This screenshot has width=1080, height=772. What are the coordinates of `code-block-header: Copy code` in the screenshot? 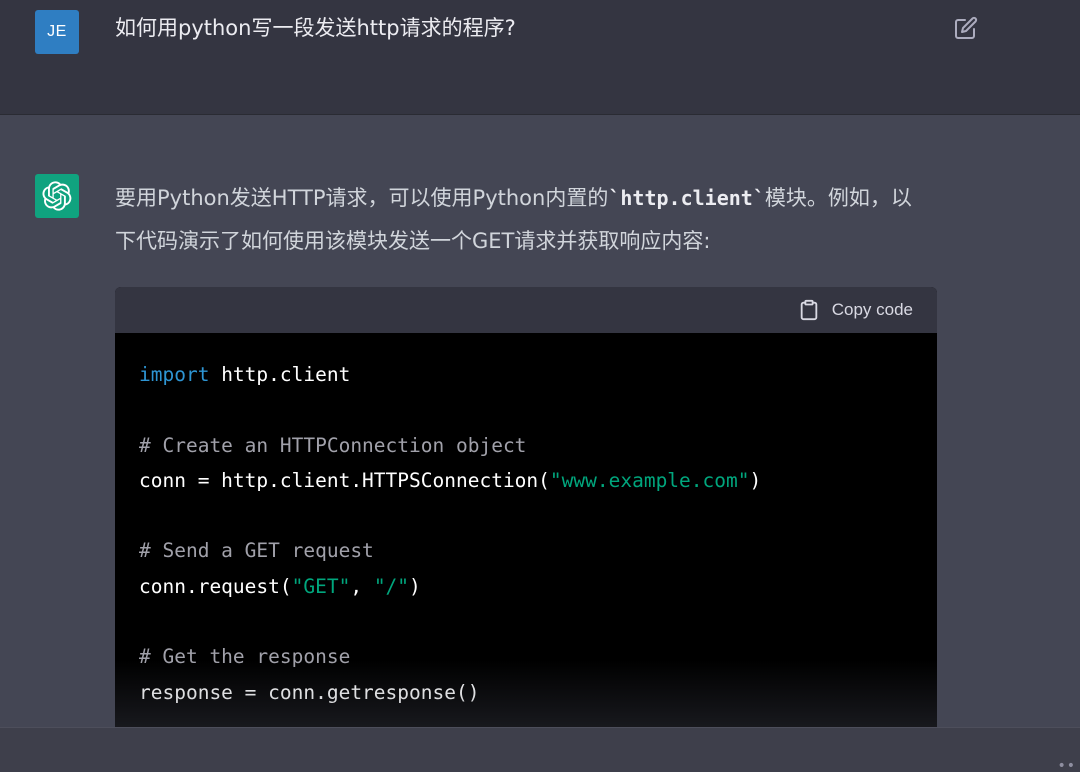 It's located at (526, 310).